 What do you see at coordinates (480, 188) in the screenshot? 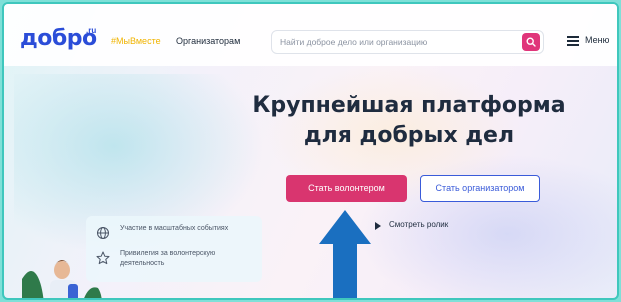
I see `become-organizer-button: Стать организатором` at bounding box center [480, 188].